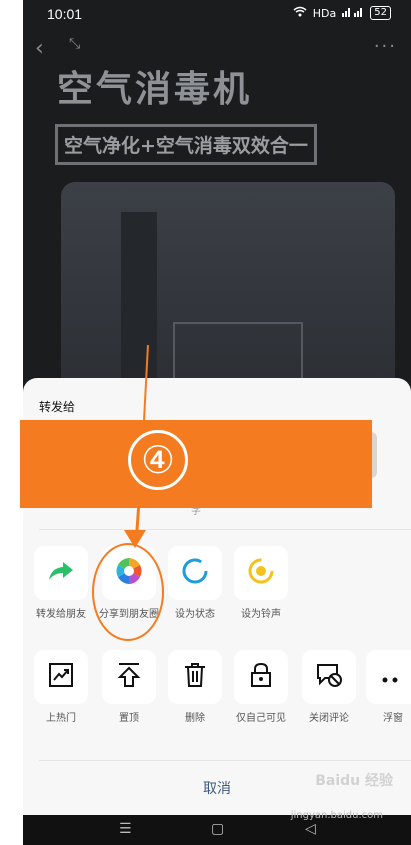 This screenshot has width=411, height=845. I want to click on promote-trending-button: 上热门, so click(61, 687).